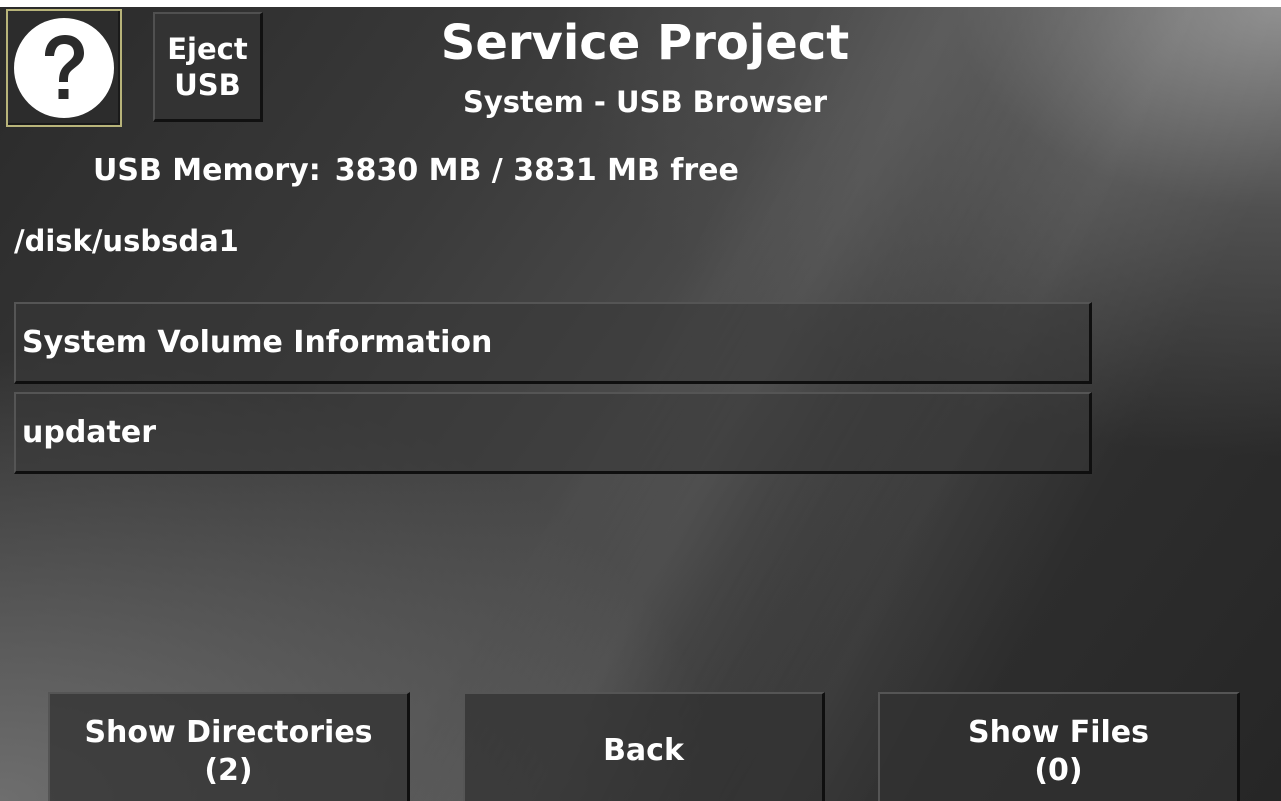  Describe the element at coordinates (1058, 770) in the screenshot. I see `show-files-count: (0)` at that location.